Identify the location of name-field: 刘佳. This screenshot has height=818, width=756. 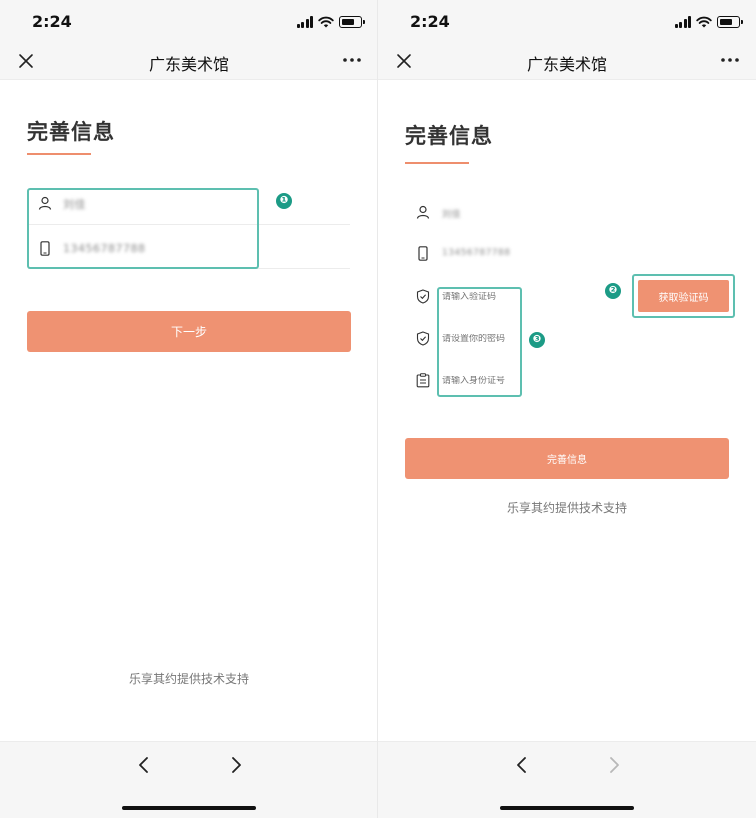
(451, 213).